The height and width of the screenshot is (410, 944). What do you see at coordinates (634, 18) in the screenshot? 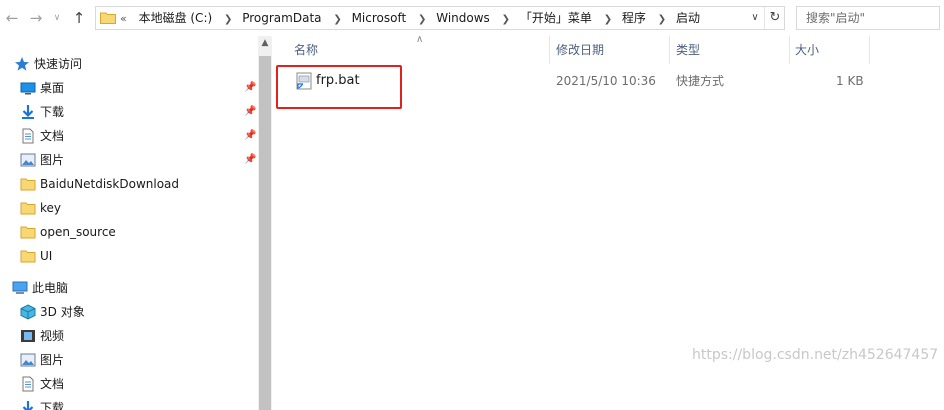
I see `breadcrumb-item-programs: 程序` at bounding box center [634, 18].